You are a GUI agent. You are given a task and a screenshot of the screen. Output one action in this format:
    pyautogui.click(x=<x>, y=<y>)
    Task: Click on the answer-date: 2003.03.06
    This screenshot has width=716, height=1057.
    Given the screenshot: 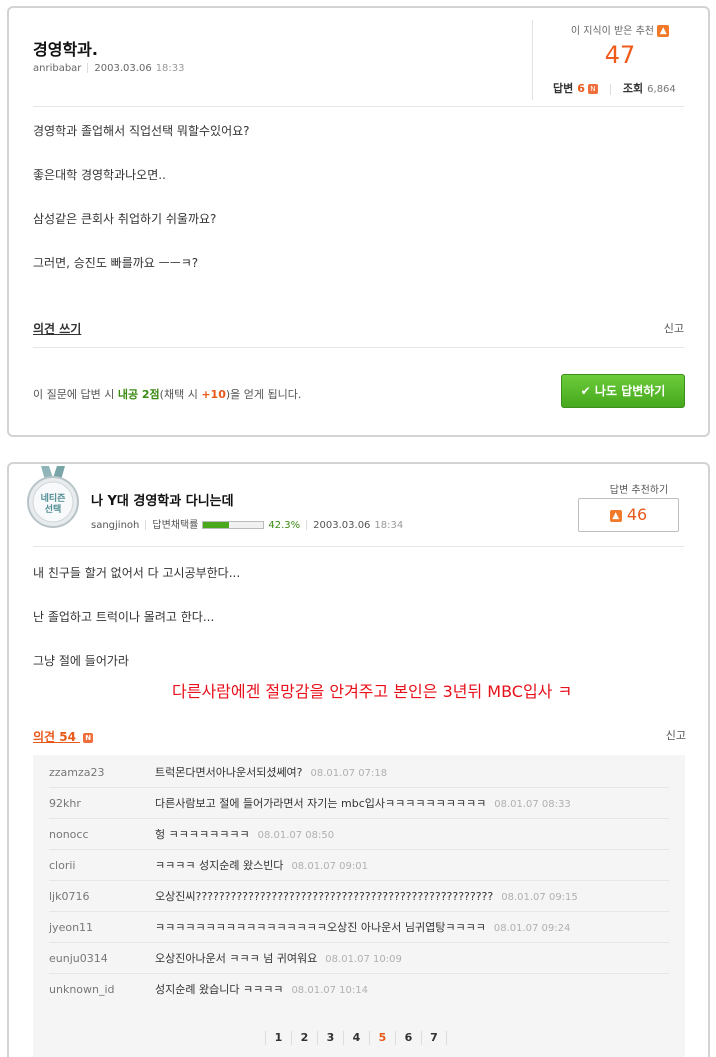 What is the action you would take?
    pyautogui.click(x=342, y=525)
    